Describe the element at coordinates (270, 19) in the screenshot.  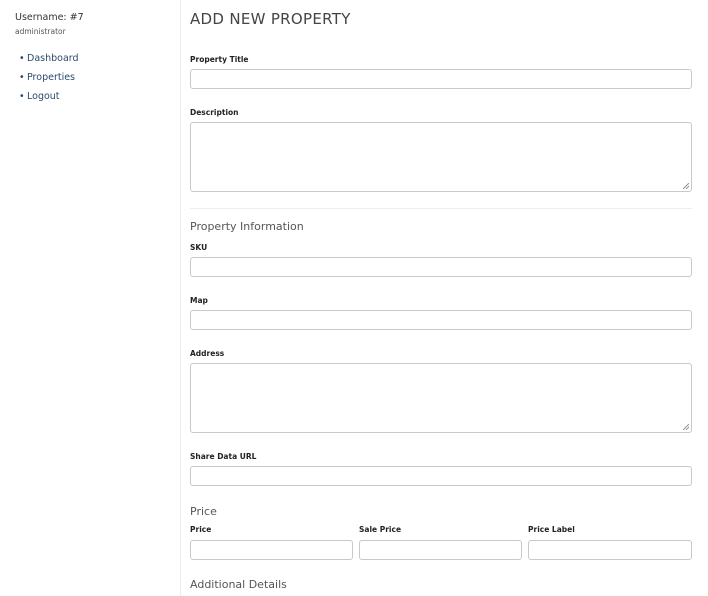
I see `page-title: ADD NEW PROPERTY` at that location.